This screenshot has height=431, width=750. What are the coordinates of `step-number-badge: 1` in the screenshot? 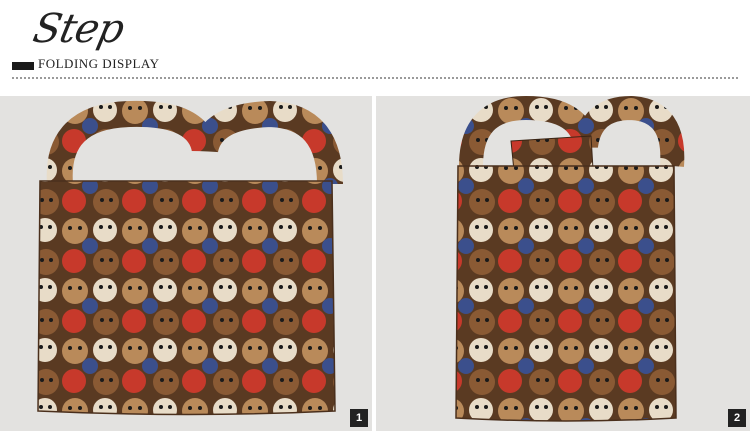 It's located at (359, 418).